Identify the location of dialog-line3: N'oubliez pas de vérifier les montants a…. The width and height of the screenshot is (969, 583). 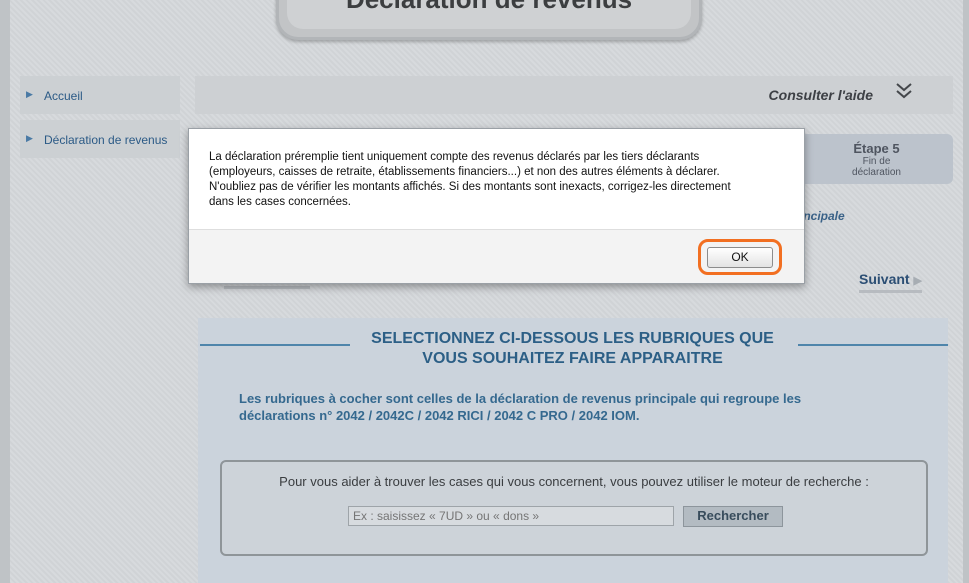
(470, 187).